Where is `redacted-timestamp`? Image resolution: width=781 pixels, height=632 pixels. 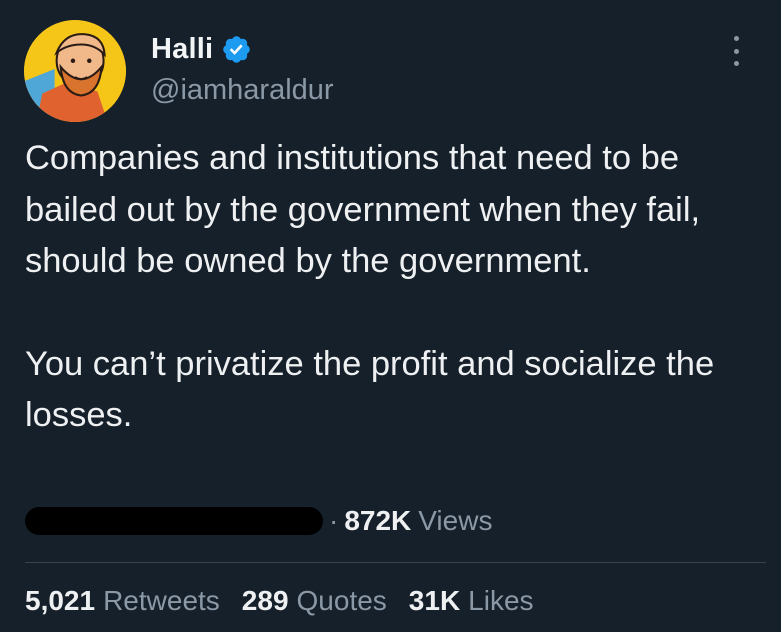 redacted-timestamp is located at coordinates (174, 521).